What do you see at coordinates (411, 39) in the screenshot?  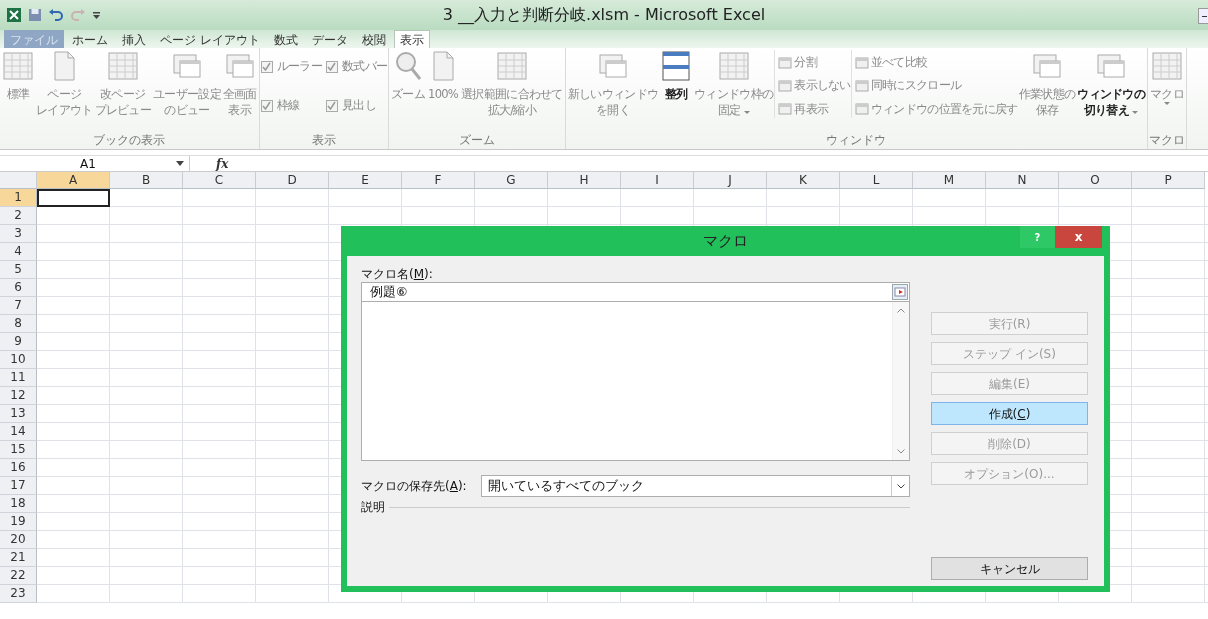 I see `ribbon-tab: 表示` at bounding box center [411, 39].